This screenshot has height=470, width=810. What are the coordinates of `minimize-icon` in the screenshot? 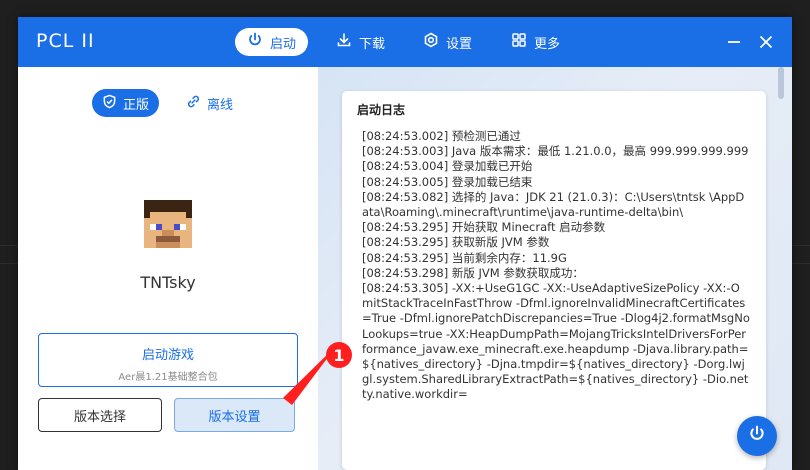 It's located at (734, 42).